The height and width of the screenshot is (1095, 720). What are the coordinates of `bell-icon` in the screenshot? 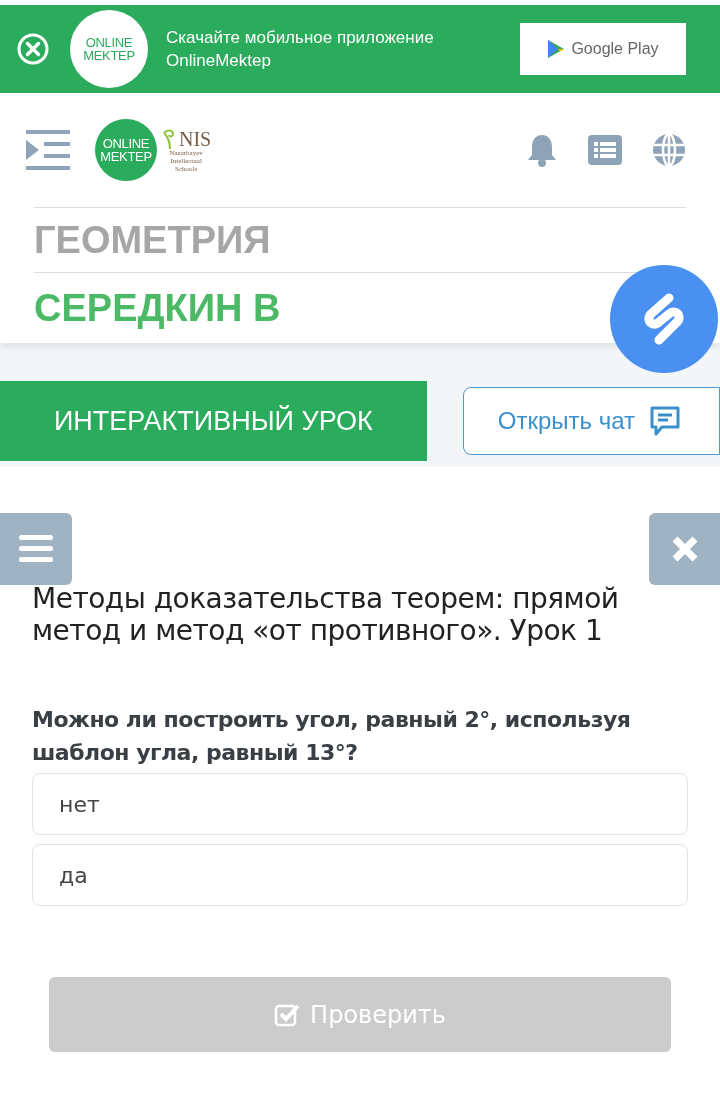 It's located at (542, 150).